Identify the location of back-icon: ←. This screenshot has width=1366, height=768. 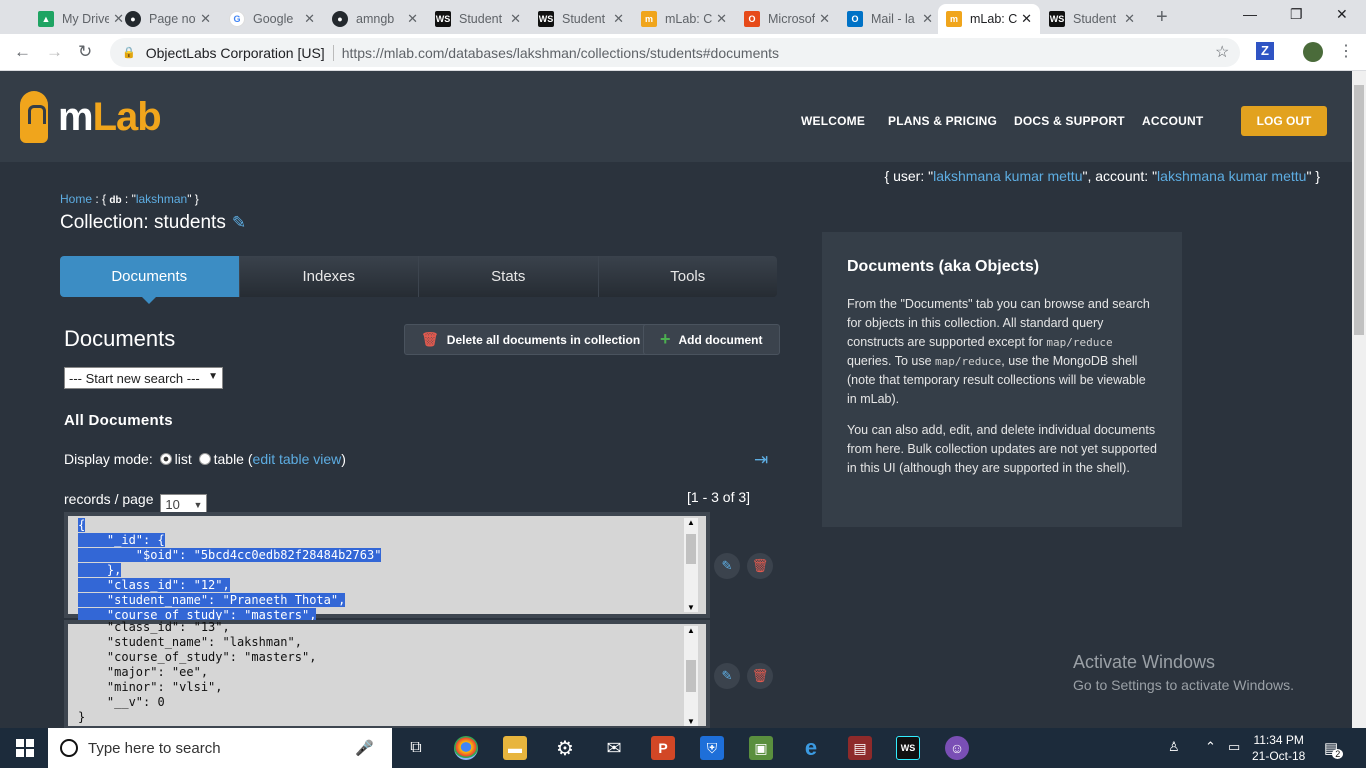
(22, 52).